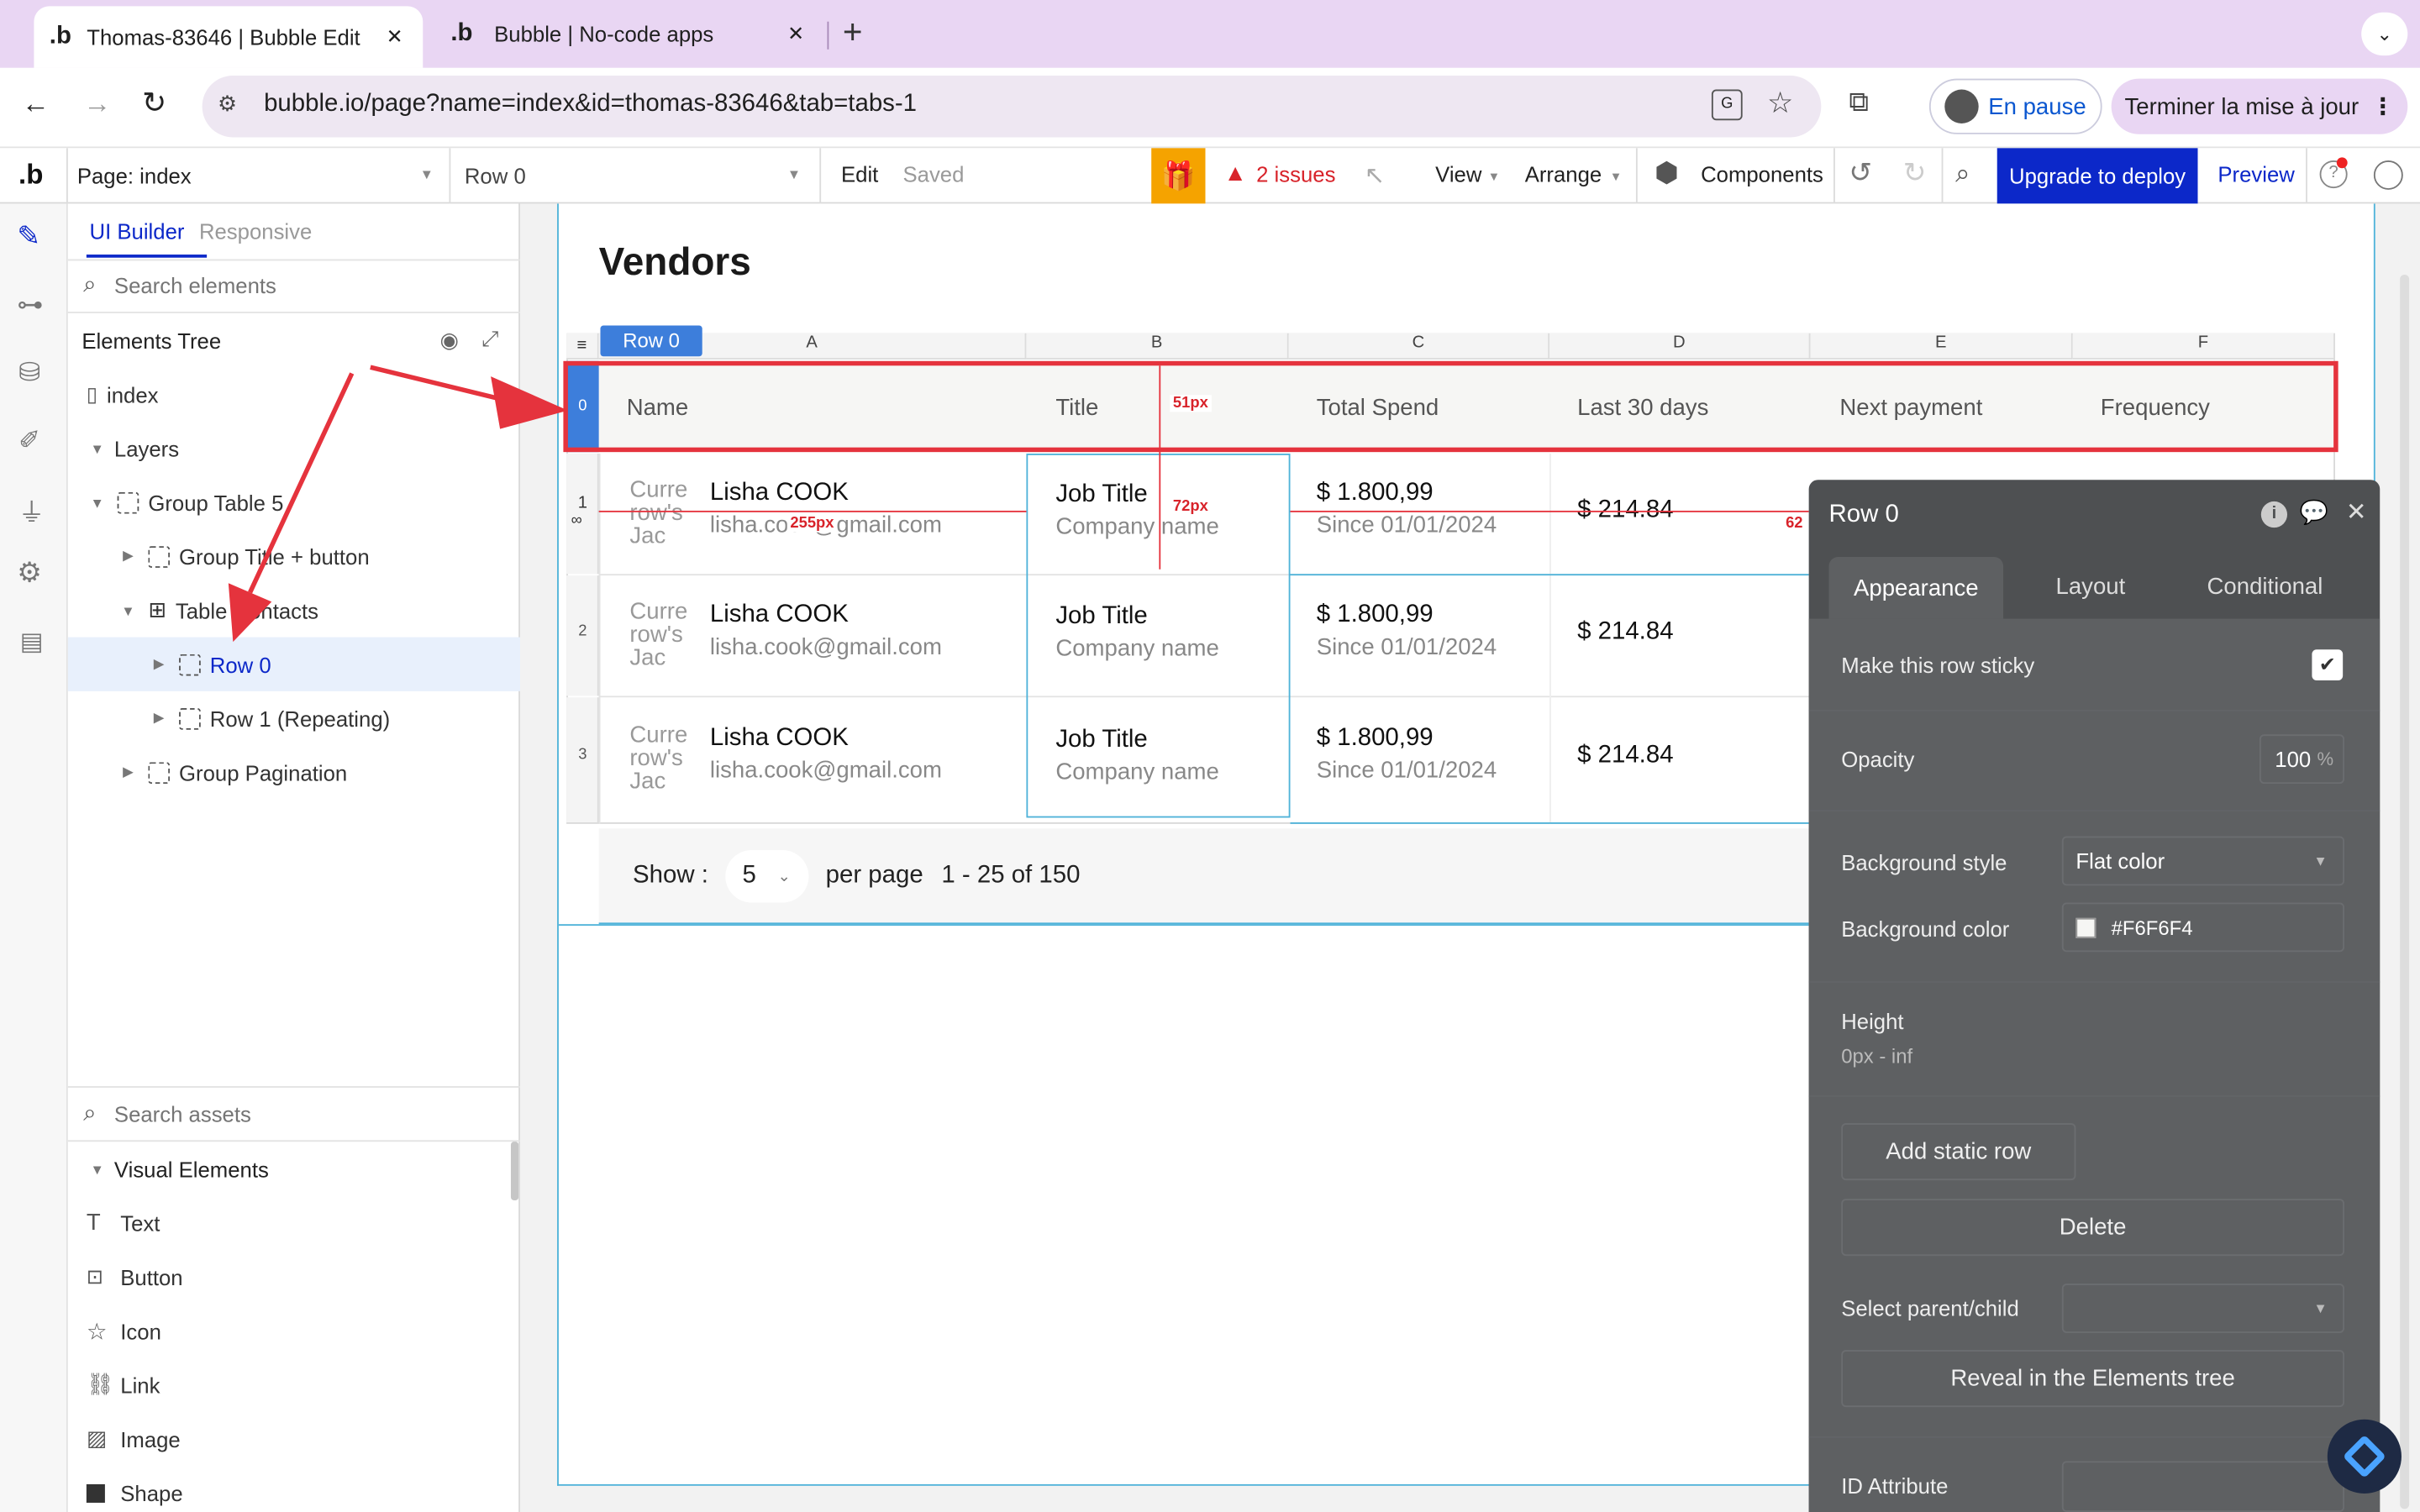 This screenshot has height=1512, width=2420. Describe the element at coordinates (2293, 759) in the screenshot. I see `opacity-value: 100` at that location.